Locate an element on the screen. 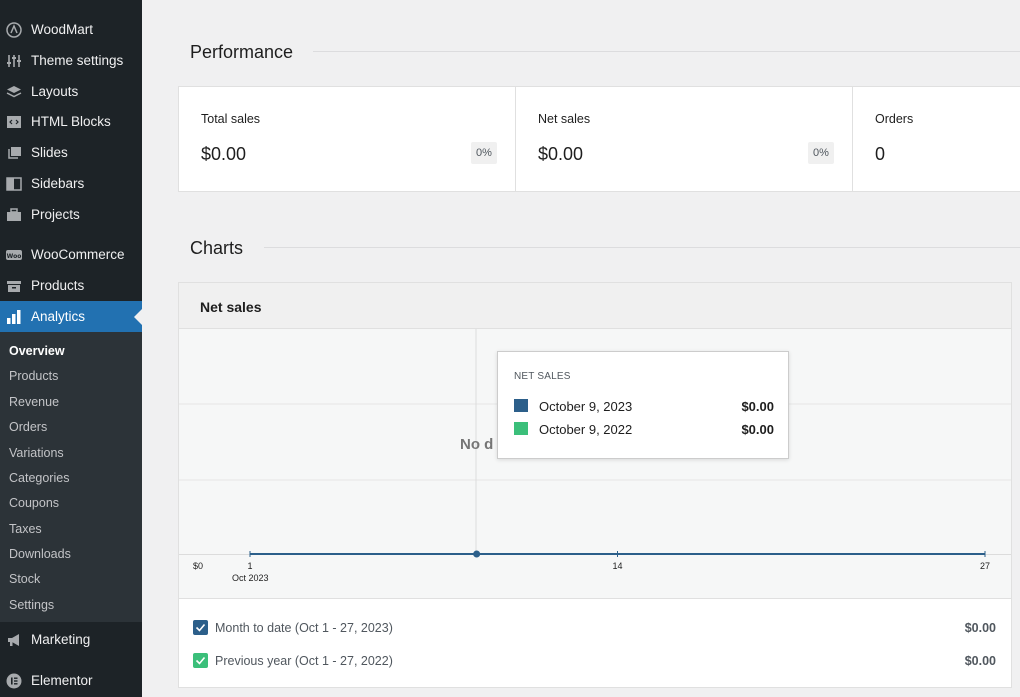 The height and width of the screenshot is (697, 1020). menu-label: WoodMart is located at coordinates (62, 29).